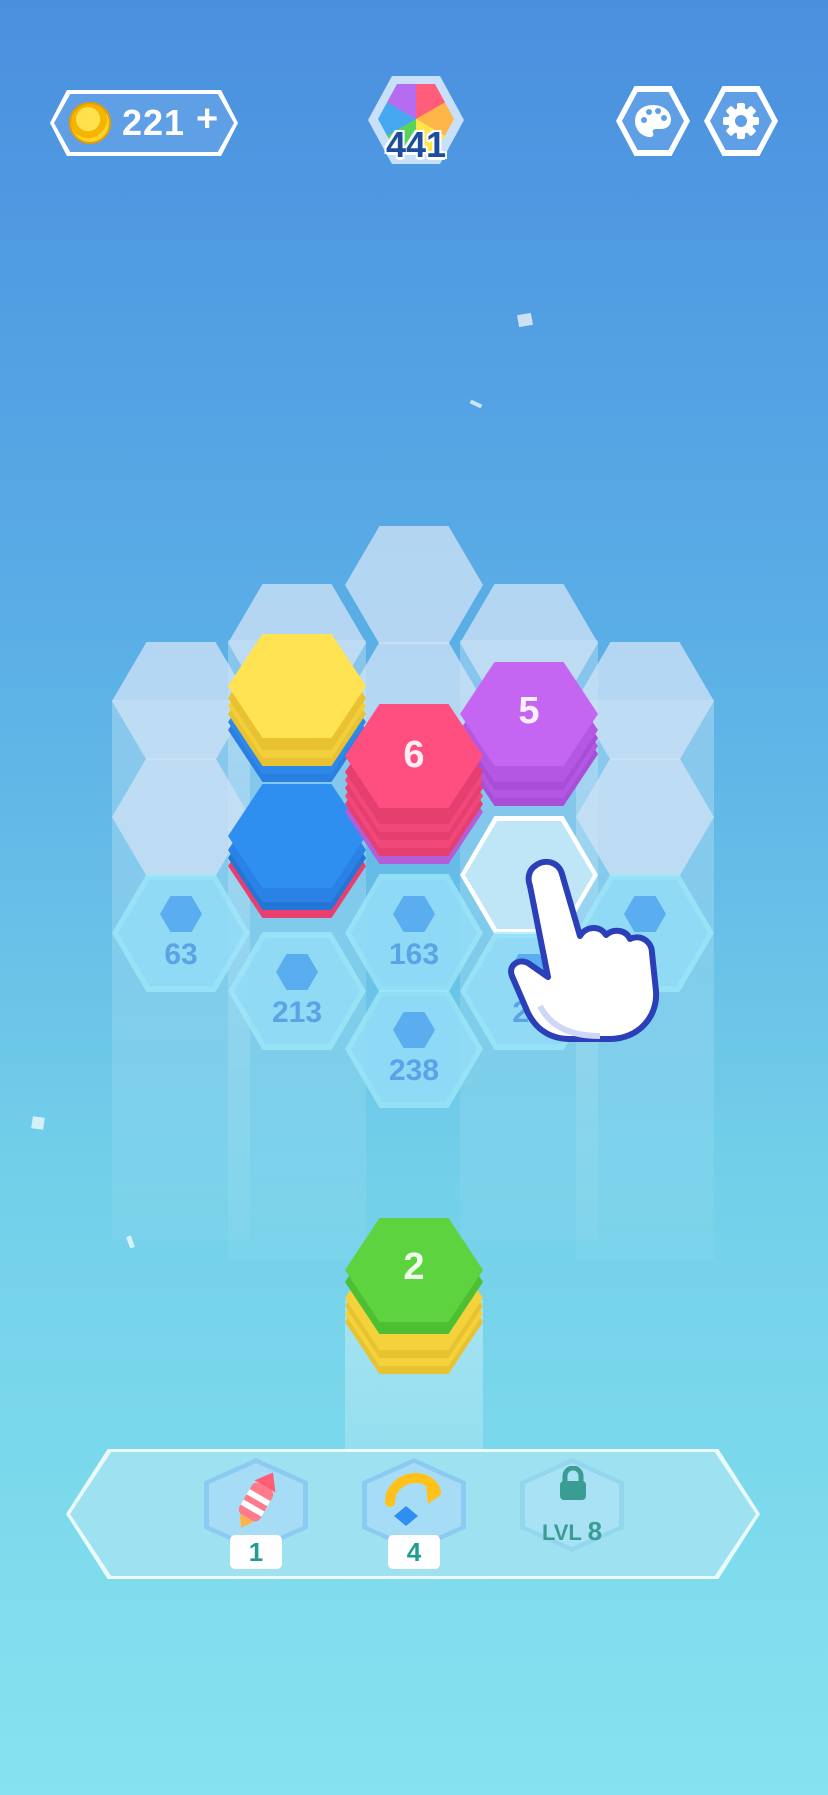 This screenshot has height=1795, width=828. I want to click on unlock-cost: 213, so click(297, 1012).